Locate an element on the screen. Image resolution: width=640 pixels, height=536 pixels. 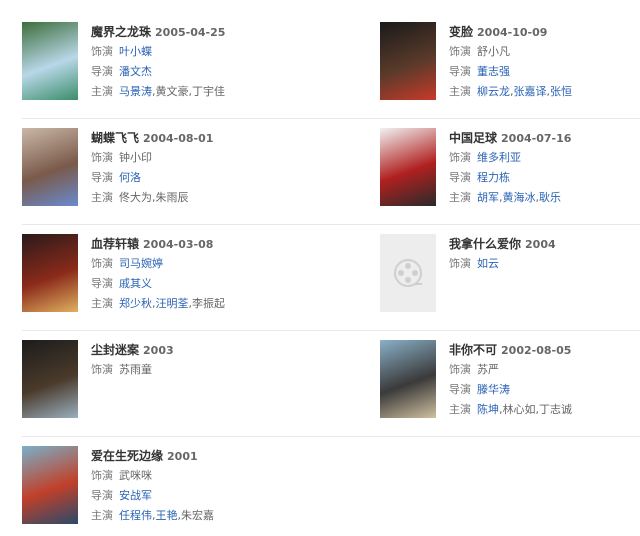
title-line: 我拿什么爱你 2004 is located at coordinates (544, 244).